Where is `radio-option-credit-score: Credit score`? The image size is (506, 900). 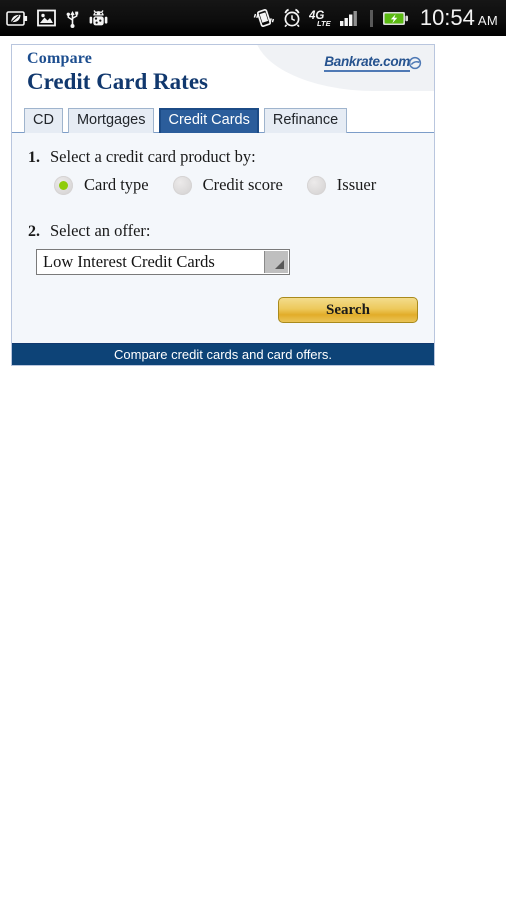
radio-option-credit-score: Credit score is located at coordinates (227, 185).